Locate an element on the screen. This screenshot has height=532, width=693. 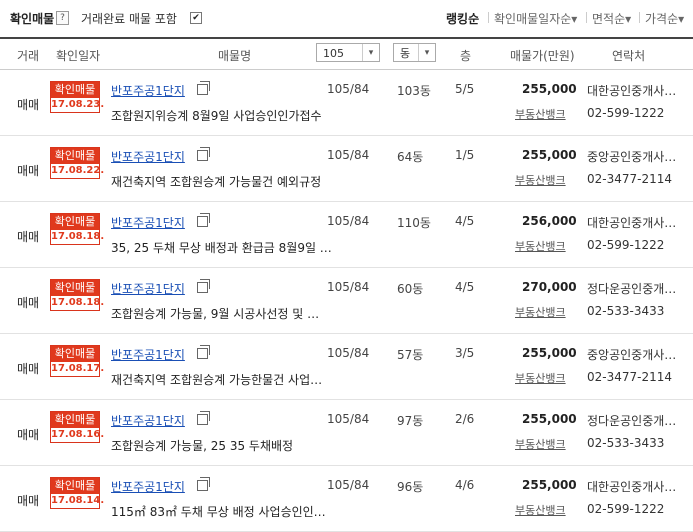
section-title: 확인매물 is located at coordinates (32, 19).